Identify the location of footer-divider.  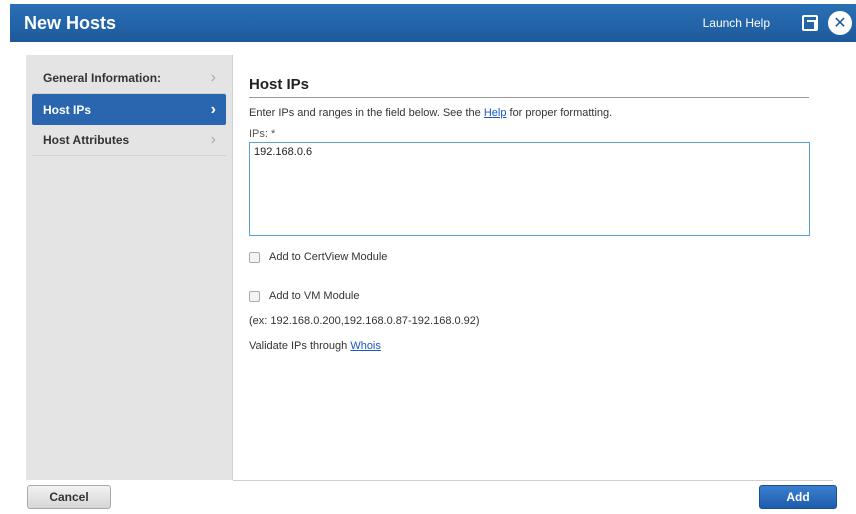
(533, 480).